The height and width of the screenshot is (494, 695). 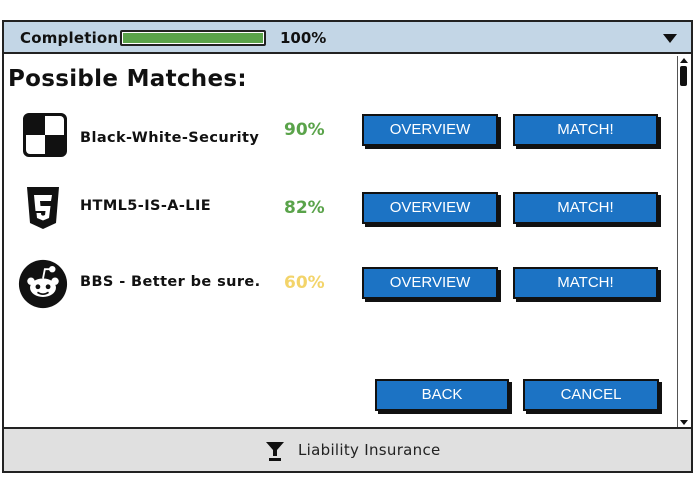 I want to click on checkerboard-icon, so click(x=45, y=135).